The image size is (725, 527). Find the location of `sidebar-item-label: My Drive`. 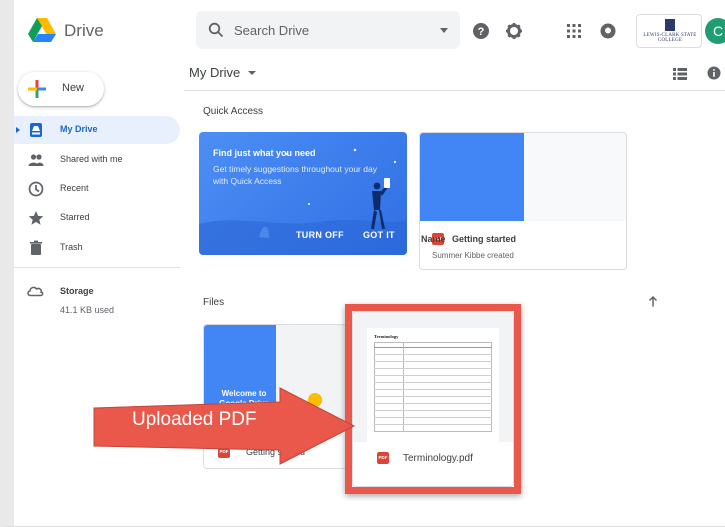

sidebar-item-label: My Drive is located at coordinates (79, 129).